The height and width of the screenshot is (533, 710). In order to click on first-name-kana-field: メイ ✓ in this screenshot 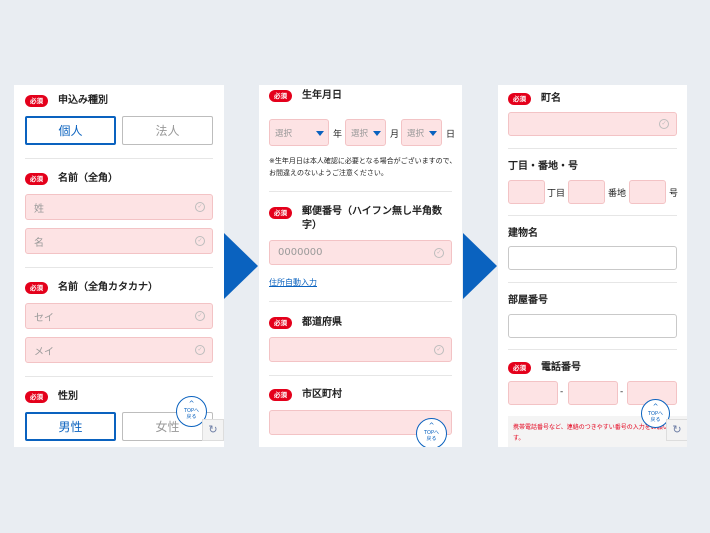, I will do `click(119, 350)`.